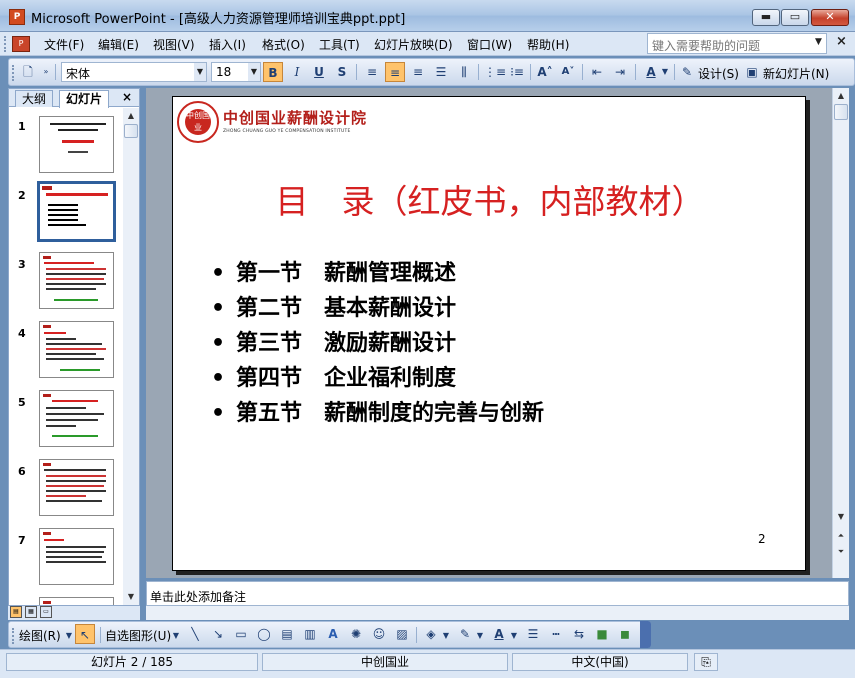  I want to click on slide-title: 目 录（红皮书，内部教材）, so click(490, 199).